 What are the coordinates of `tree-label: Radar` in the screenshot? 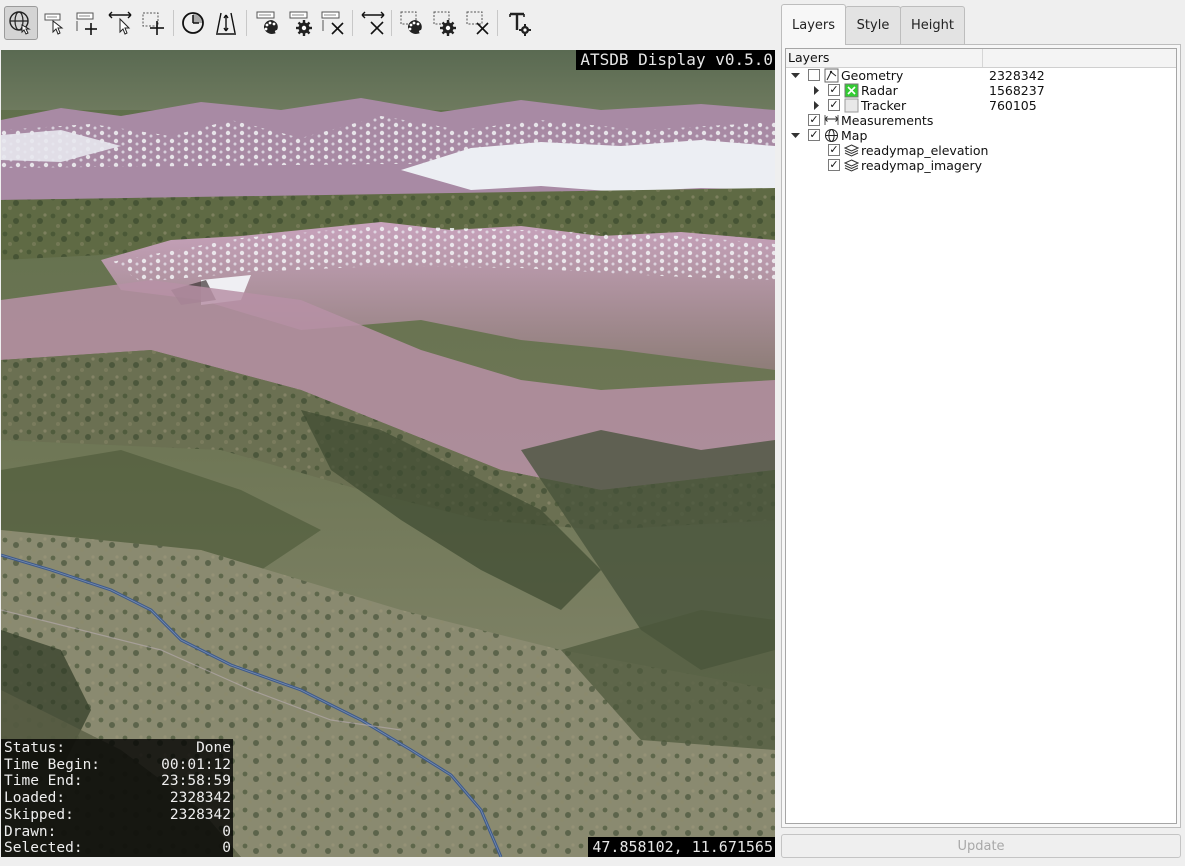 It's located at (879, 90).